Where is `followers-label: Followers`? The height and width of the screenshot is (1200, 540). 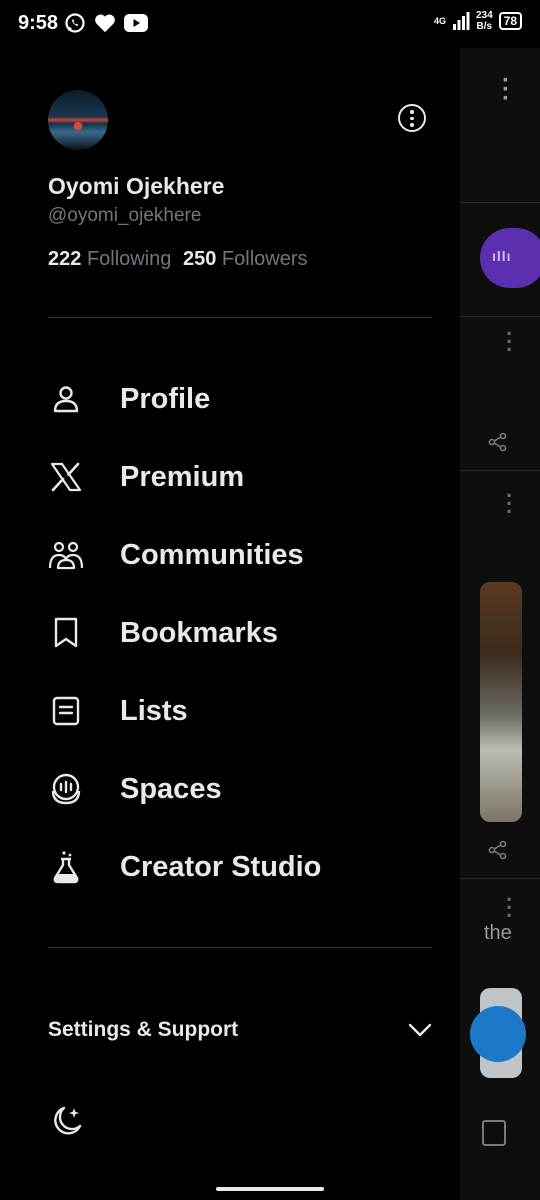 followers-label: Followers is located at coordinates (264, 259).